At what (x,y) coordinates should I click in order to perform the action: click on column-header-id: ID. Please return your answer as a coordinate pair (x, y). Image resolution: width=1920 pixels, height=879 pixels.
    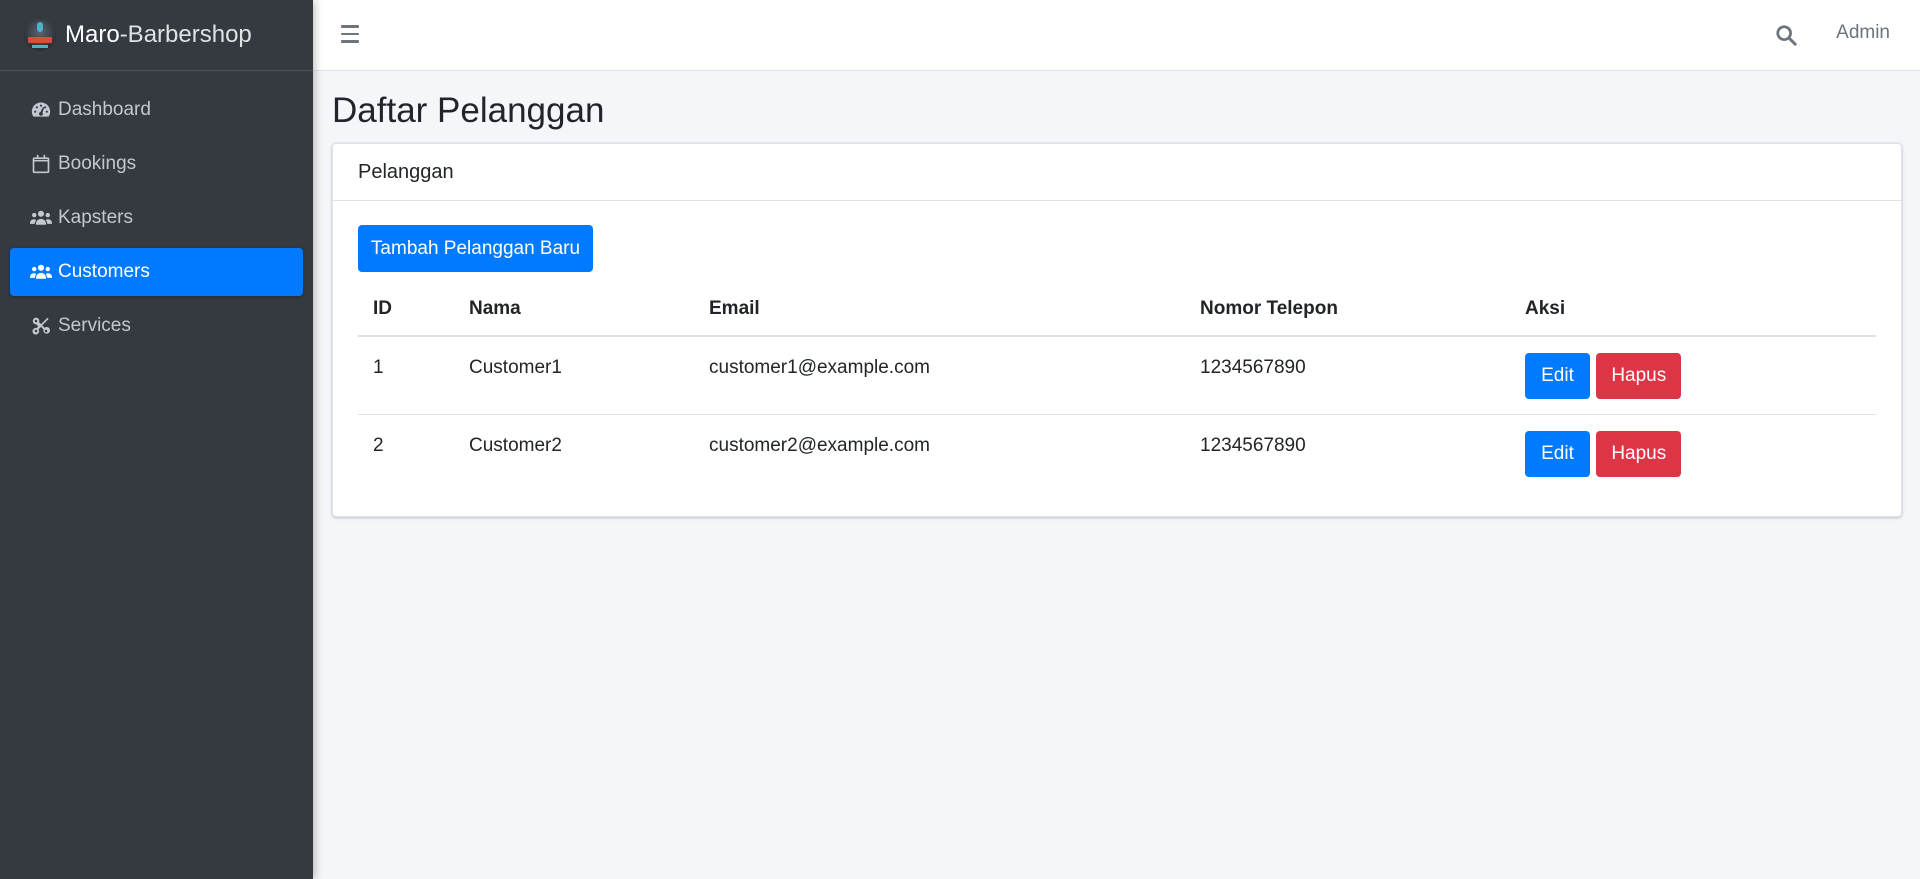
    Looking at the image, I should click on (406, 309).